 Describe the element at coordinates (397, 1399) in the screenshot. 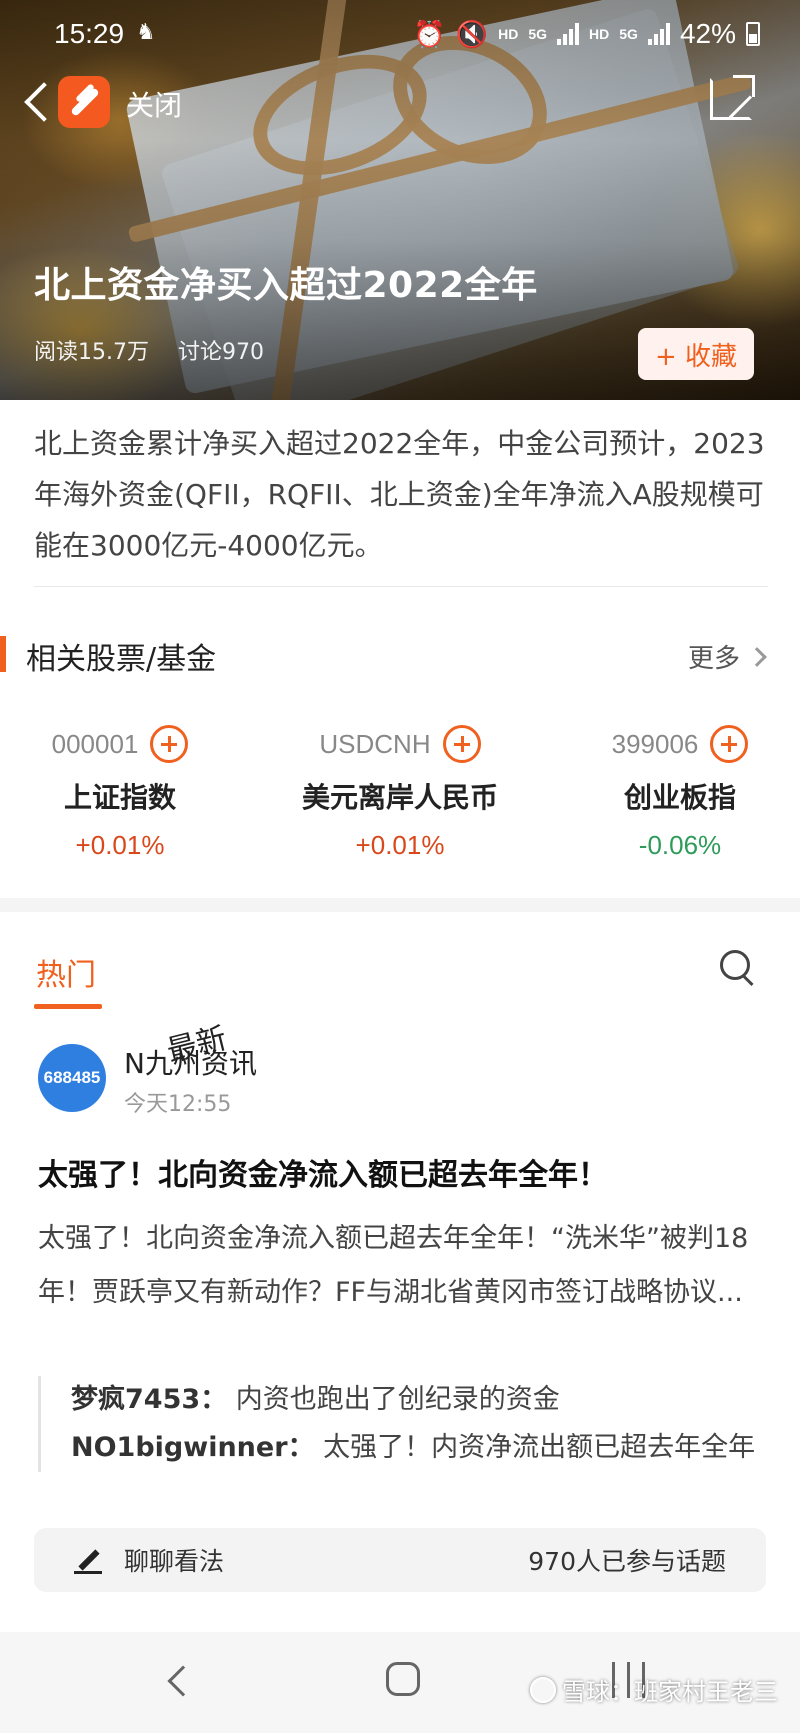

I see `reply-text: 内资也跑出了创纪录的资金` at that location.